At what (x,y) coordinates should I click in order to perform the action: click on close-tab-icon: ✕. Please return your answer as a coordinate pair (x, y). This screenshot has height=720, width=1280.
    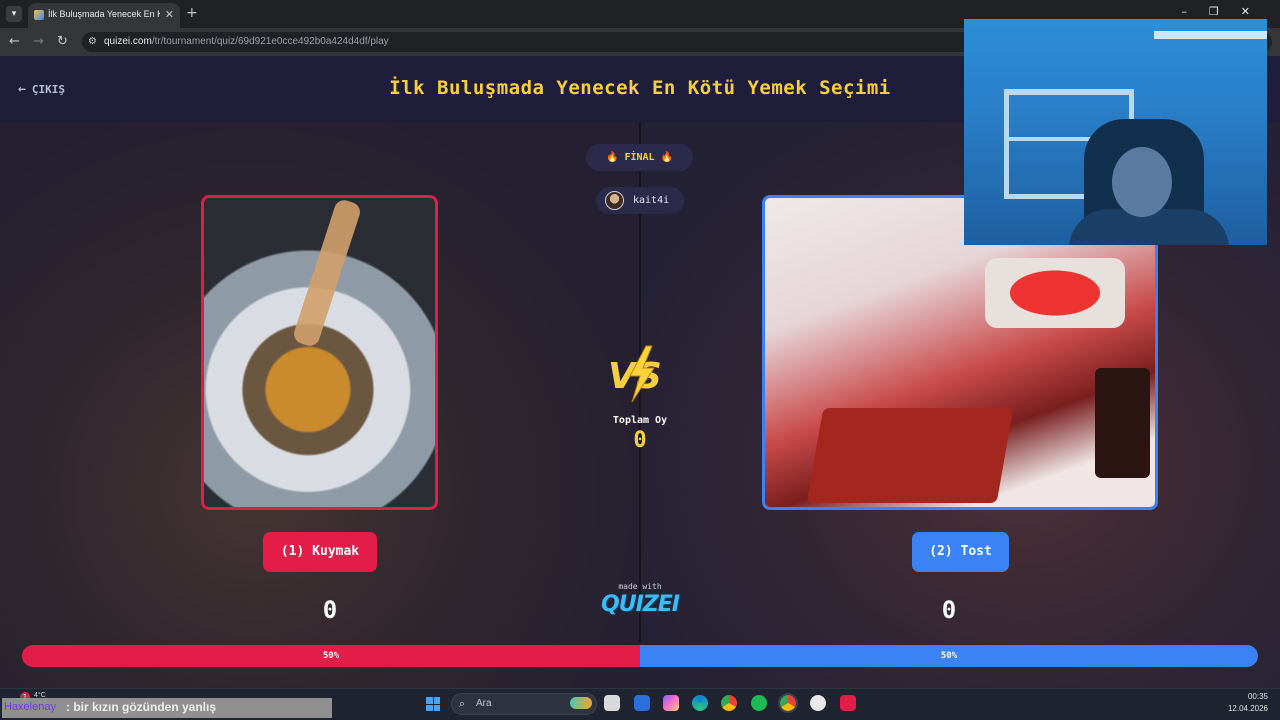
    Looking at the image, I should click on (169, 14).